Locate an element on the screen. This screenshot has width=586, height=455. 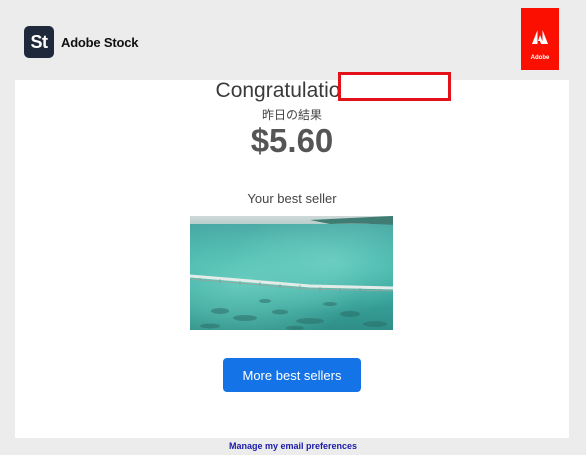
aerial-sea-bridge-photo-icon is located at coordinates (291, 273).